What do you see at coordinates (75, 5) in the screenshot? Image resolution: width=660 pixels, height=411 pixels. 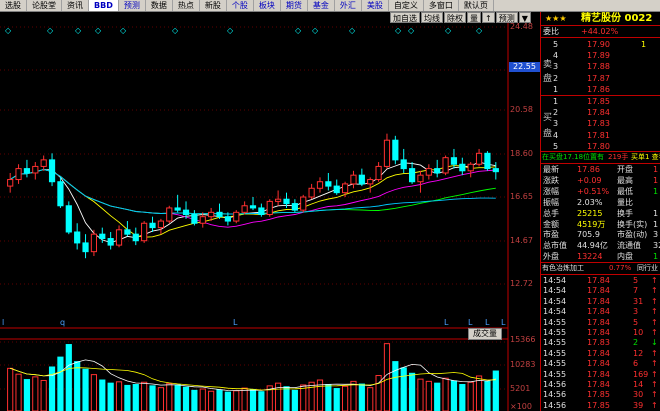 I see `toolbar-item: 资讯` at bounding box center [75, 5].